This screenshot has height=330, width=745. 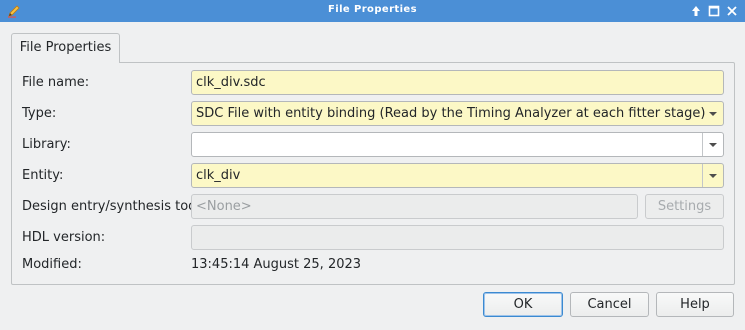 I want to click on design-tool-value: <None>, so click(x=224, y=206).